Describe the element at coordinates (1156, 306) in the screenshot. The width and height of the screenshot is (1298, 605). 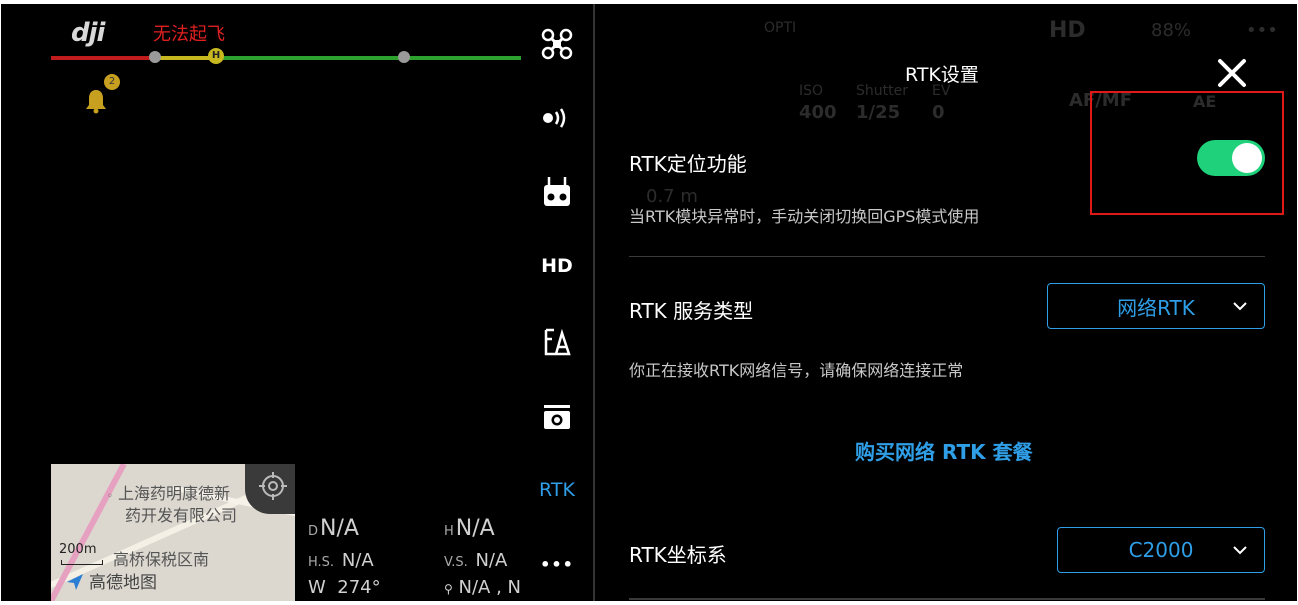
I see `rtk-service-type-select: 网络RTK` at that location.